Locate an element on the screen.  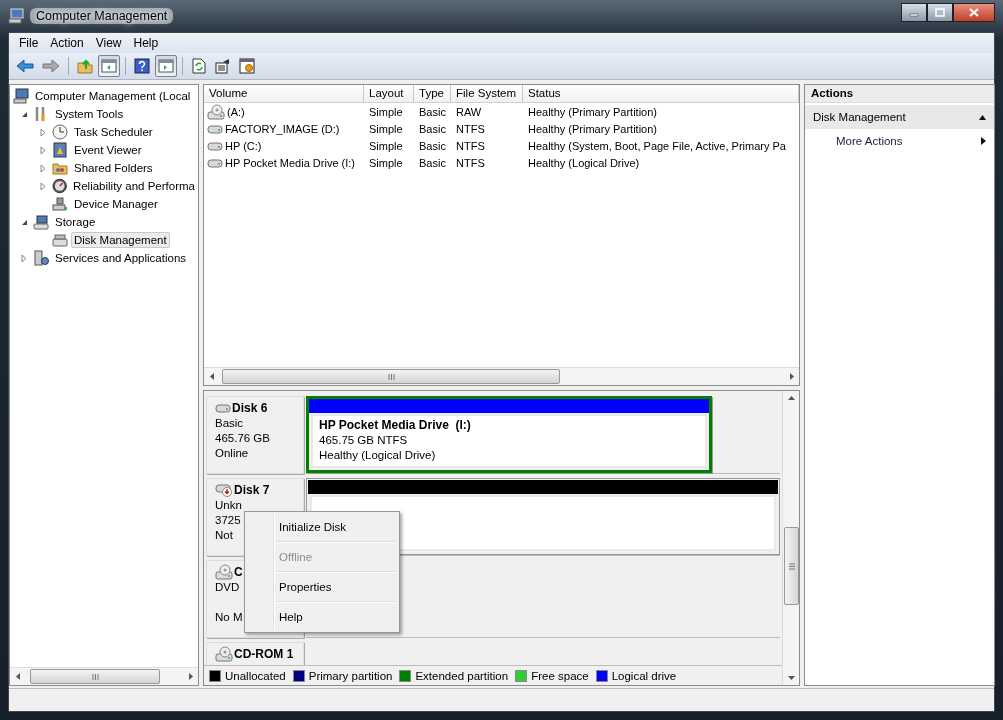
refresh-icon is located at coordinates (199, 66).